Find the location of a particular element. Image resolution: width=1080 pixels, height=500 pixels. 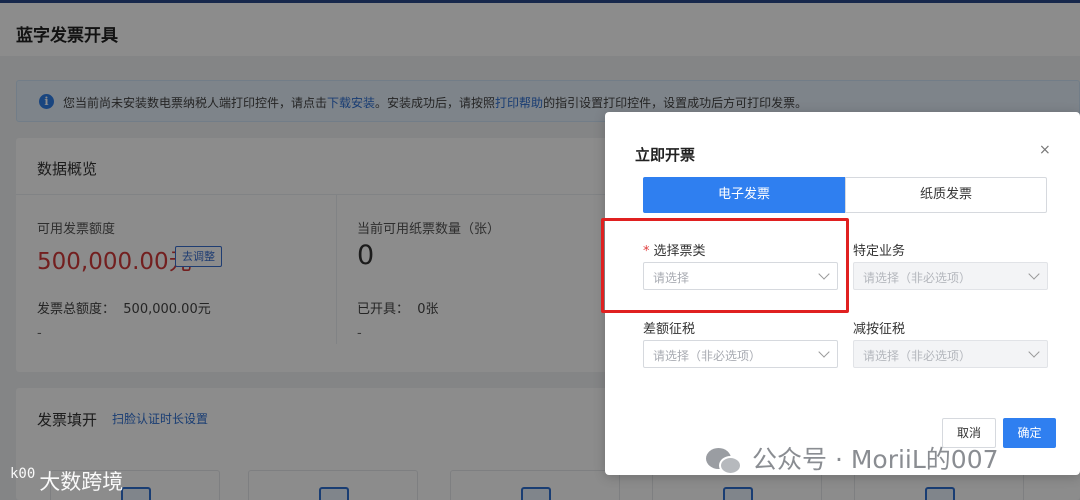

reduced-tax-placeholder: 请选择（非必选项） is located at coordinates (917, 356).